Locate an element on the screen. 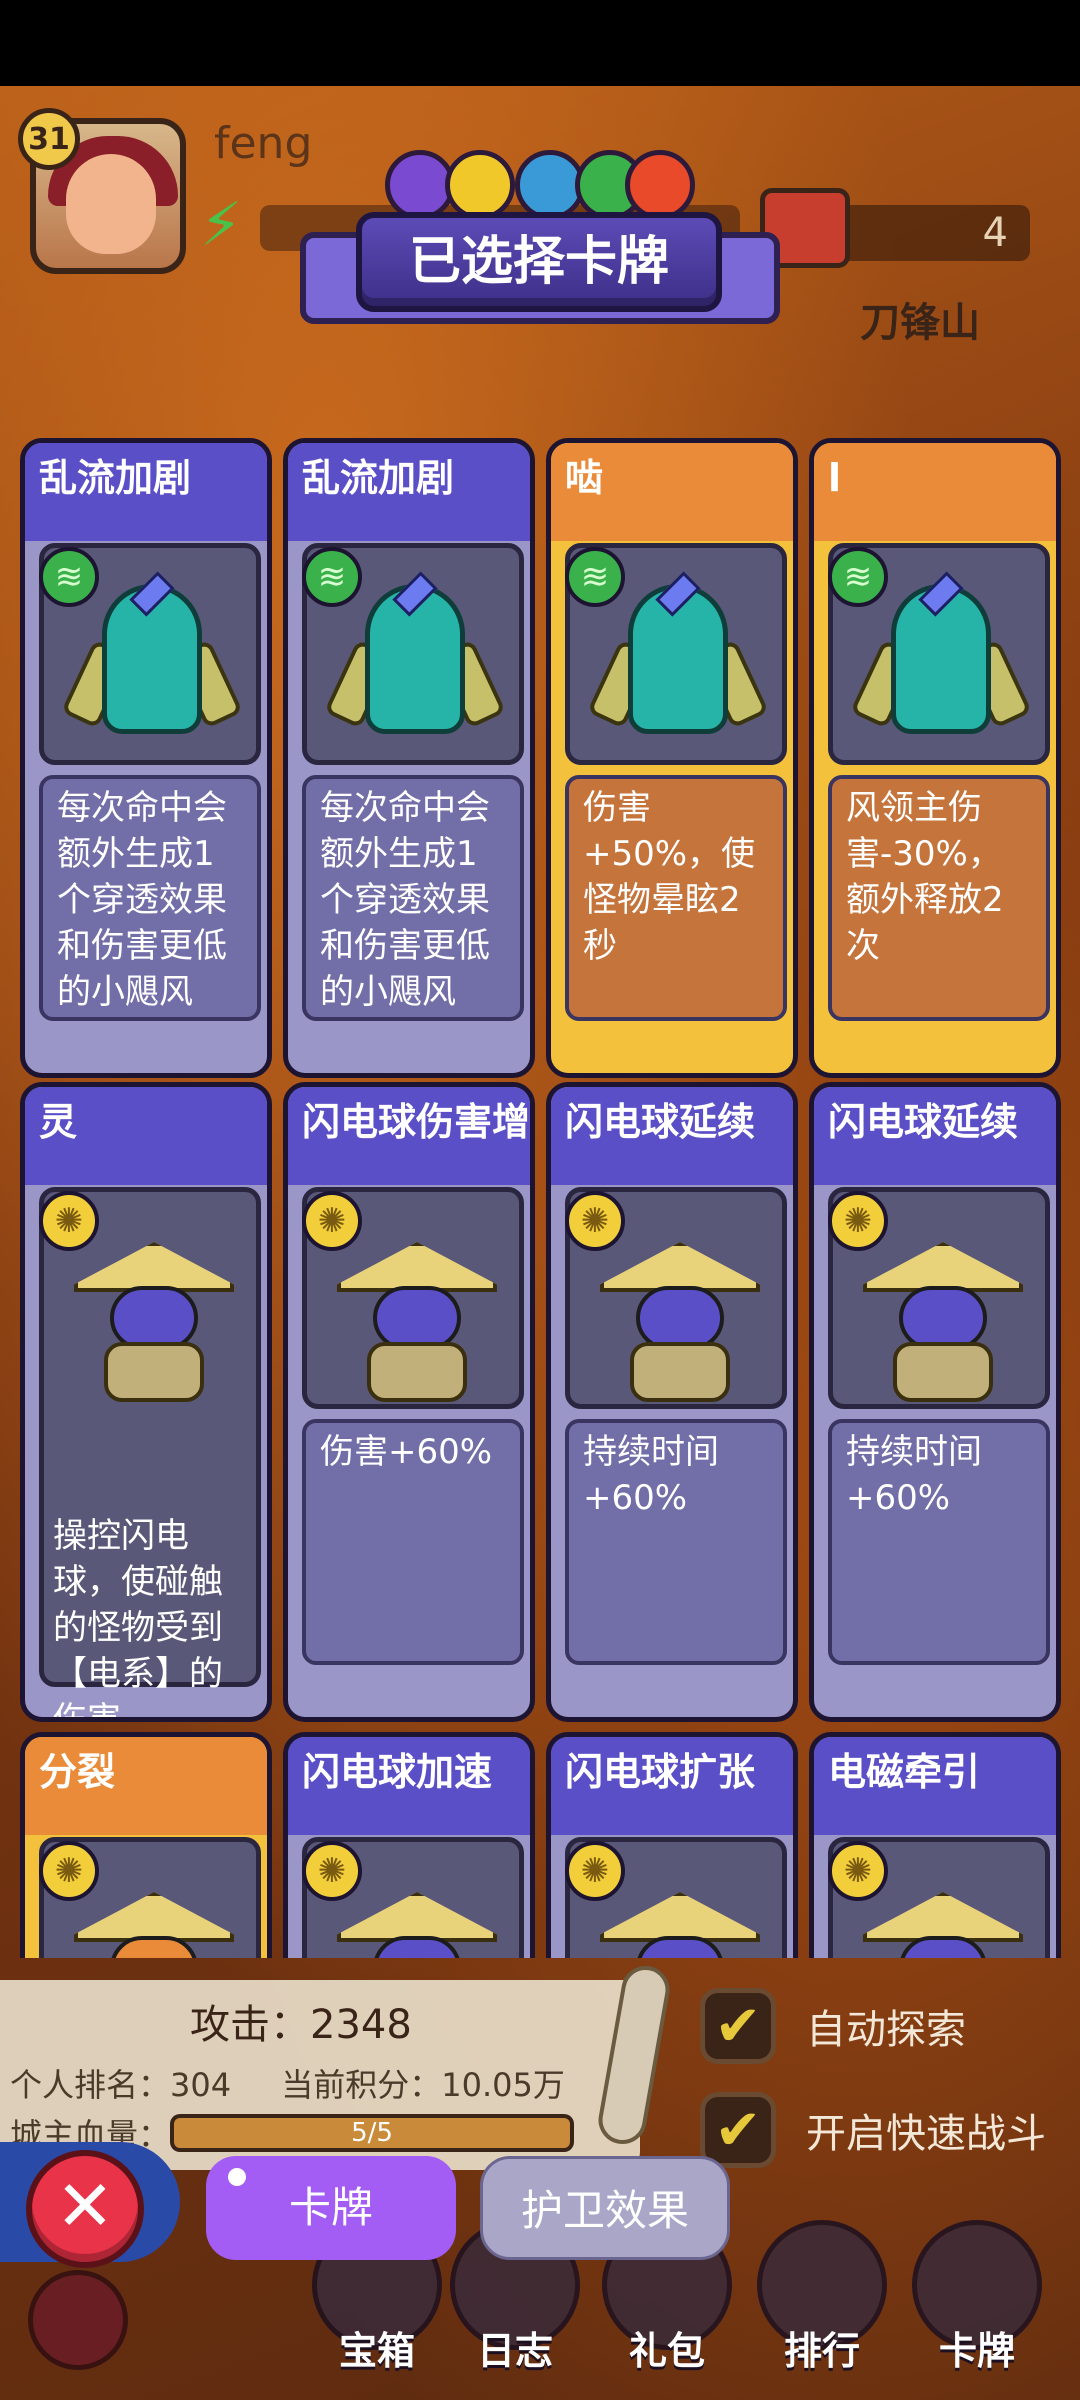 The height and width of the screenshot is (2400, 1080). tab-guard-effects: 护卫效果 is located at coordinates (605, 2208).